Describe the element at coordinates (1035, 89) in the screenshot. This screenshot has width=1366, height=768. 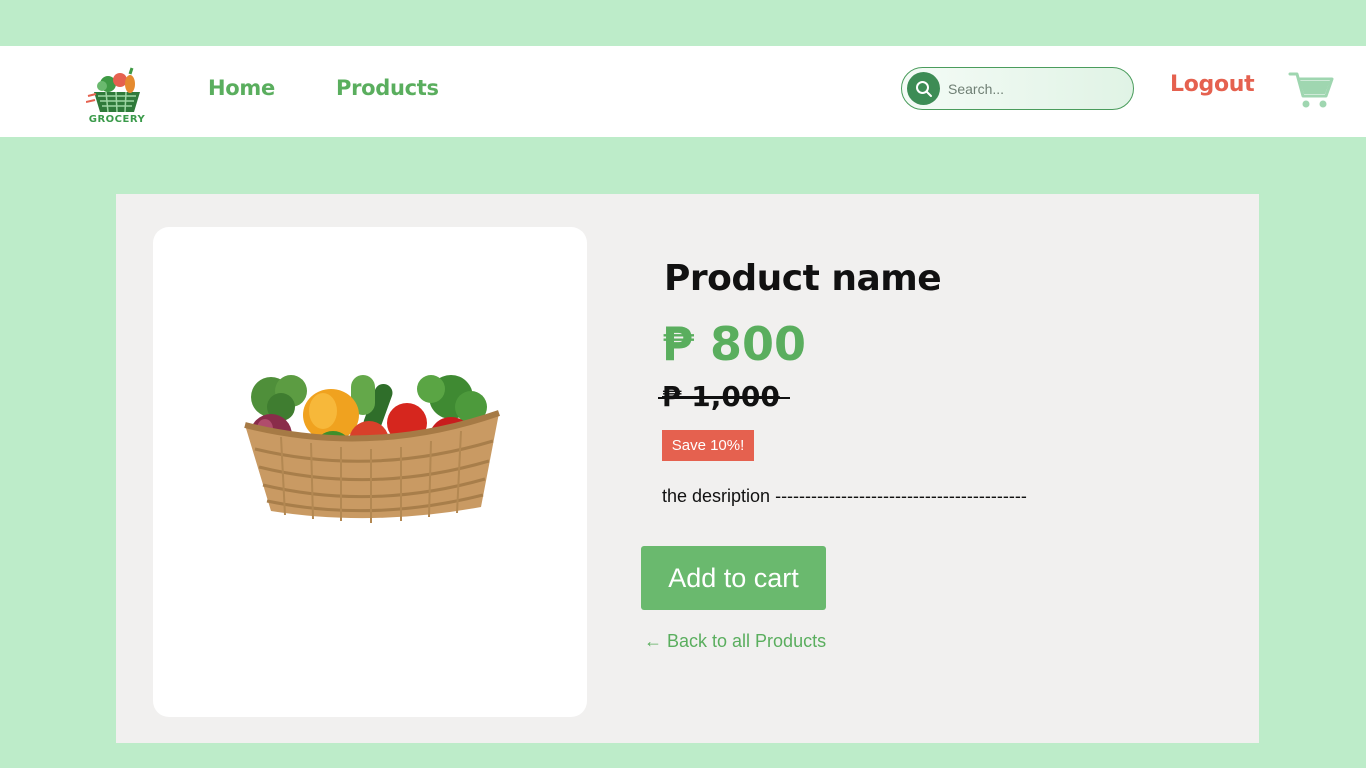
I see `search-input` at that location.